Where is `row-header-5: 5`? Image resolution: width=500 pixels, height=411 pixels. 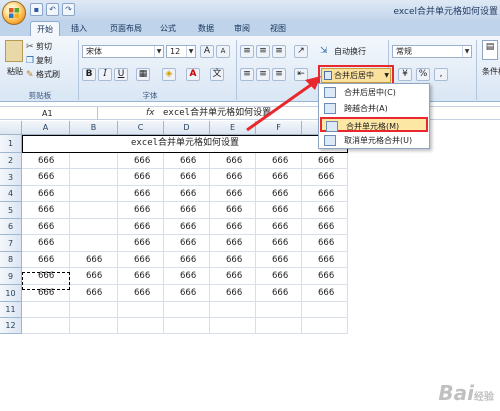
row-header-5: 5 is located at coordinates (11, 210).